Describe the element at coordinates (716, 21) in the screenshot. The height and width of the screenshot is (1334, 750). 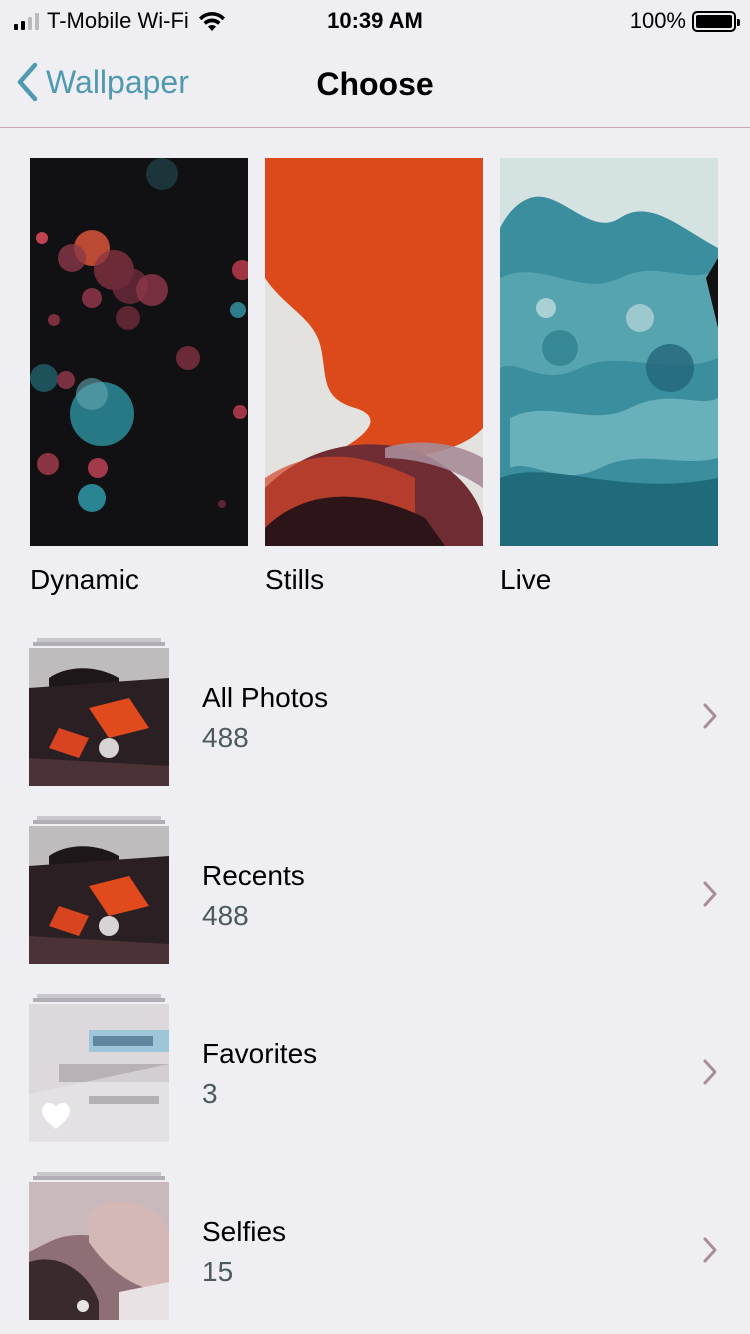
I see `battery-icon` at that location.